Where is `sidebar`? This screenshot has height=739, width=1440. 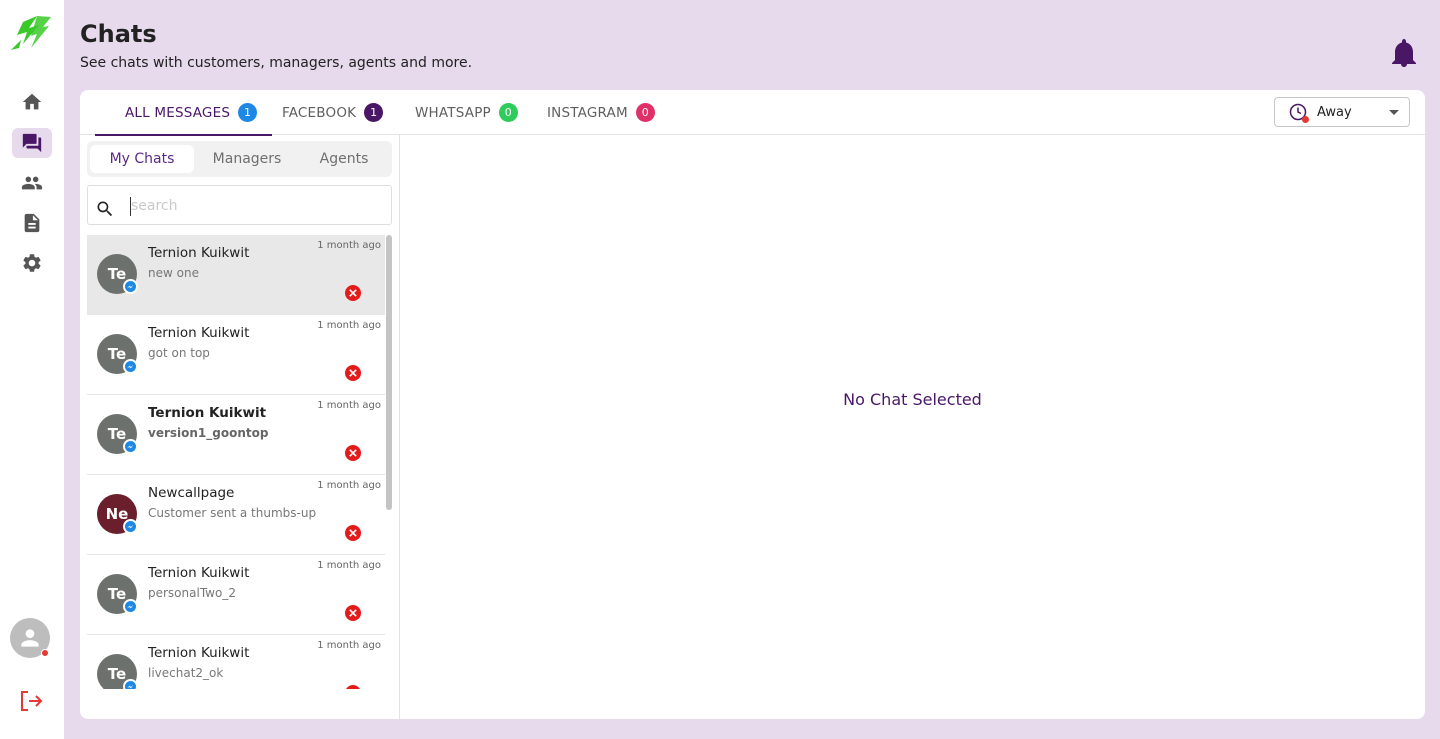
sidebar is located at coordinates (32, 369).